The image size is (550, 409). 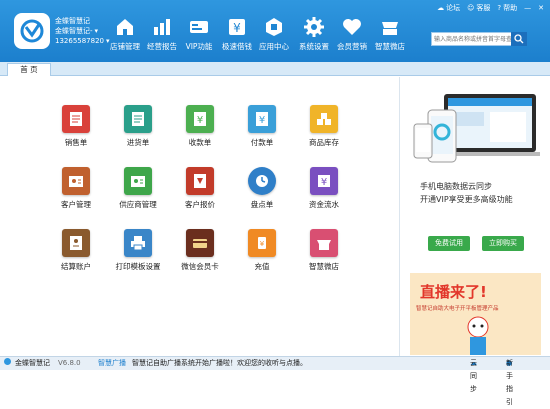 I want to click on minimize-button: —, so click(x=527, y=8).